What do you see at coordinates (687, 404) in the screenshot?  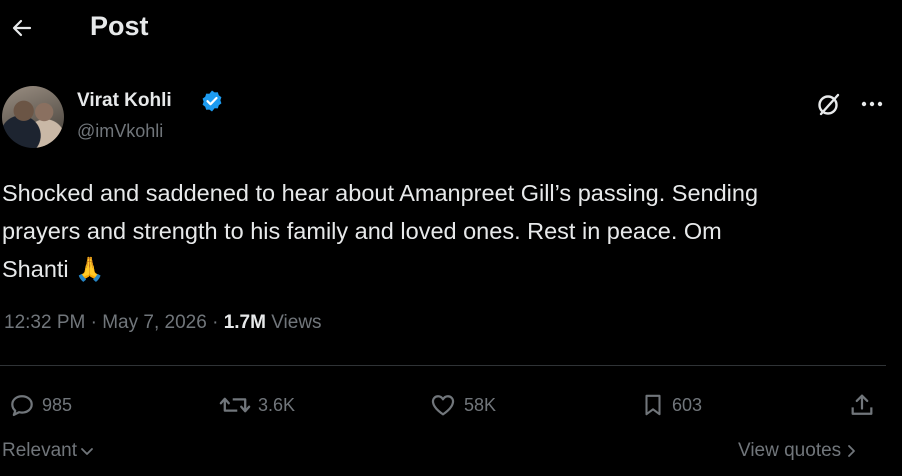 I see `bookmark-count: 603` at bounding box center [687, 404].